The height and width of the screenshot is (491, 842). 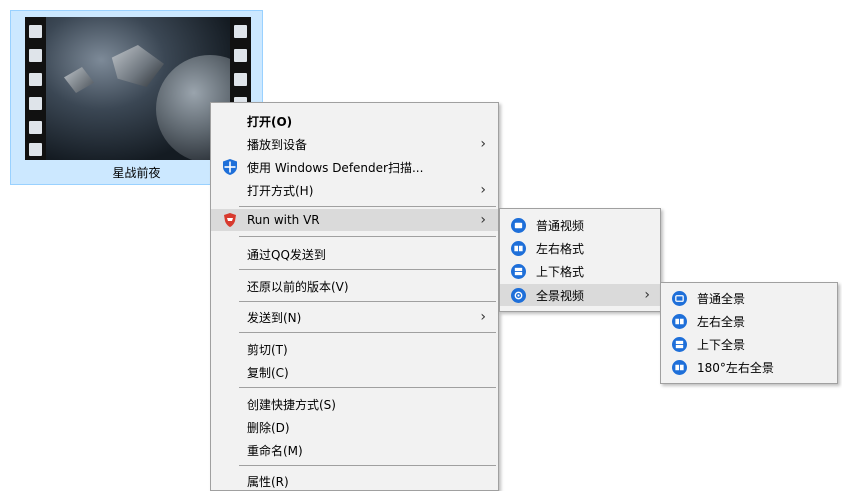 I want to click on menu-item-label: 发送到(N), so click(x=274, y=317).